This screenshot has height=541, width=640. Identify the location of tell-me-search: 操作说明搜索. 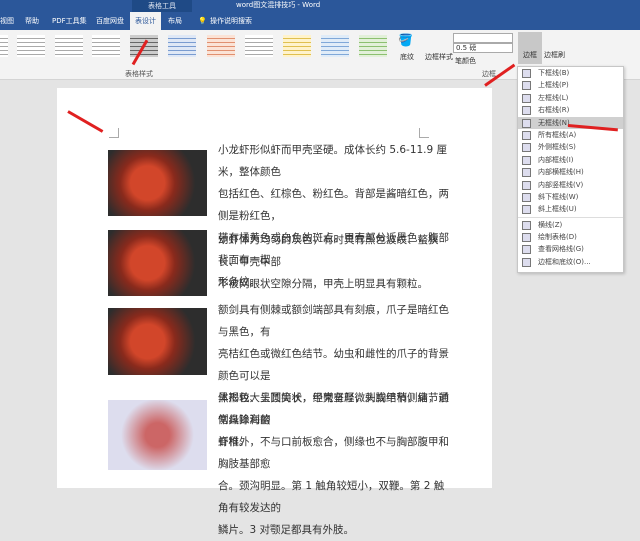
(231, 21).